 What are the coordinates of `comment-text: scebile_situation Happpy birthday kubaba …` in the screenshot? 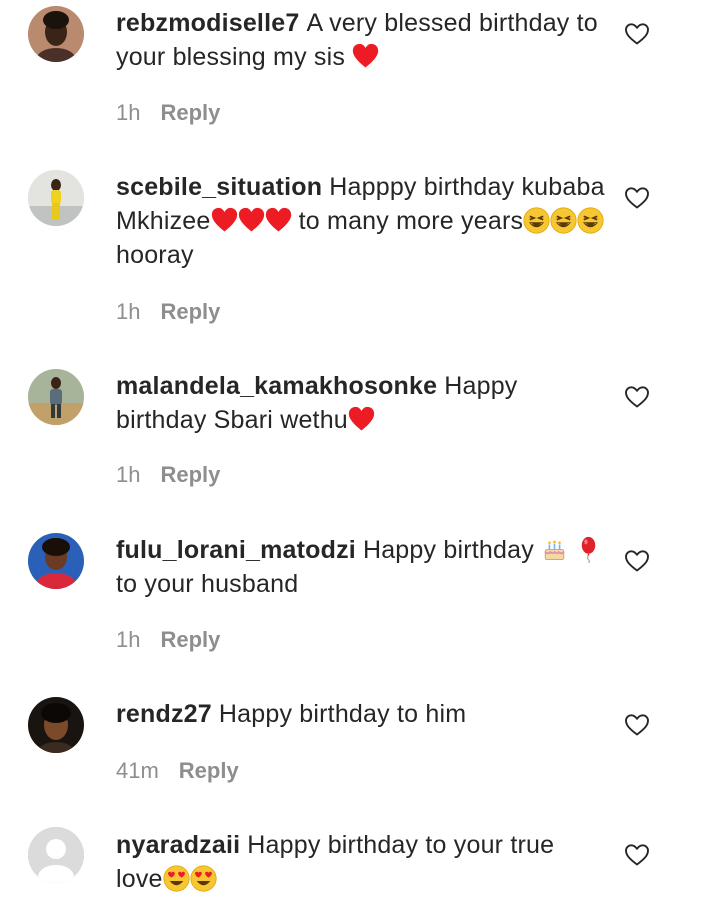 It's located at (360, 221).